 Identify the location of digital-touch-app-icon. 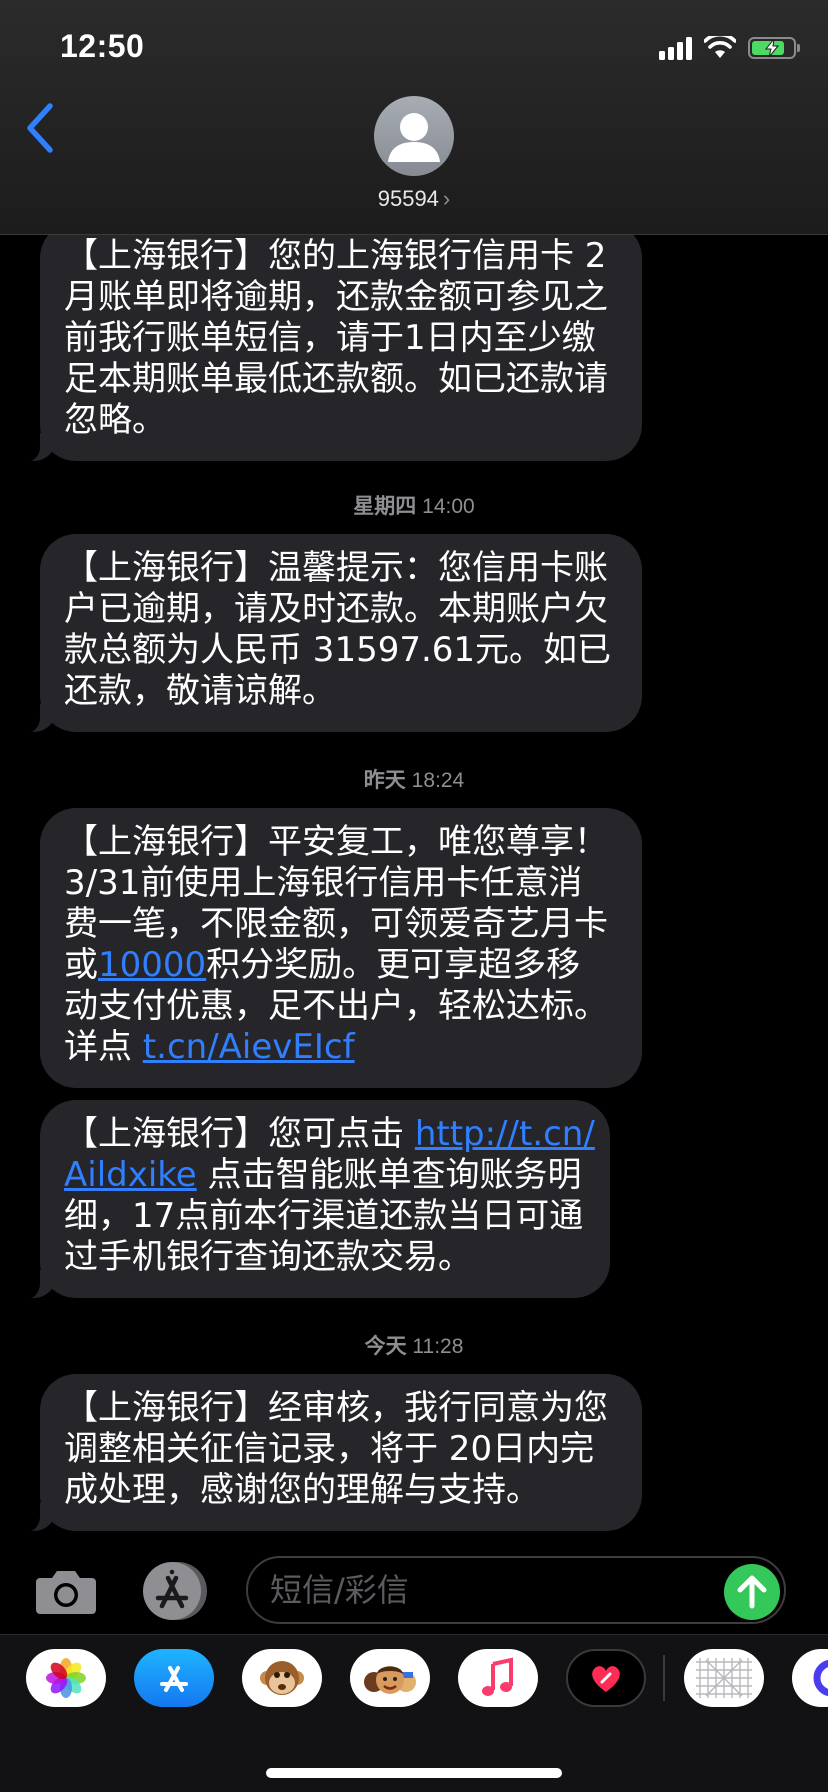
(606, 1678).